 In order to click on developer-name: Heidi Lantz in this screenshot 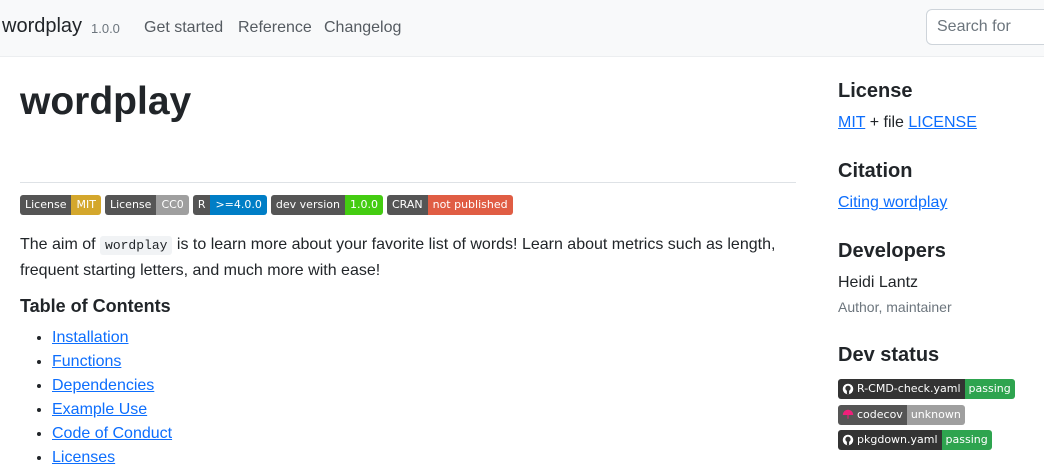, I will do `click(878, 282)`.